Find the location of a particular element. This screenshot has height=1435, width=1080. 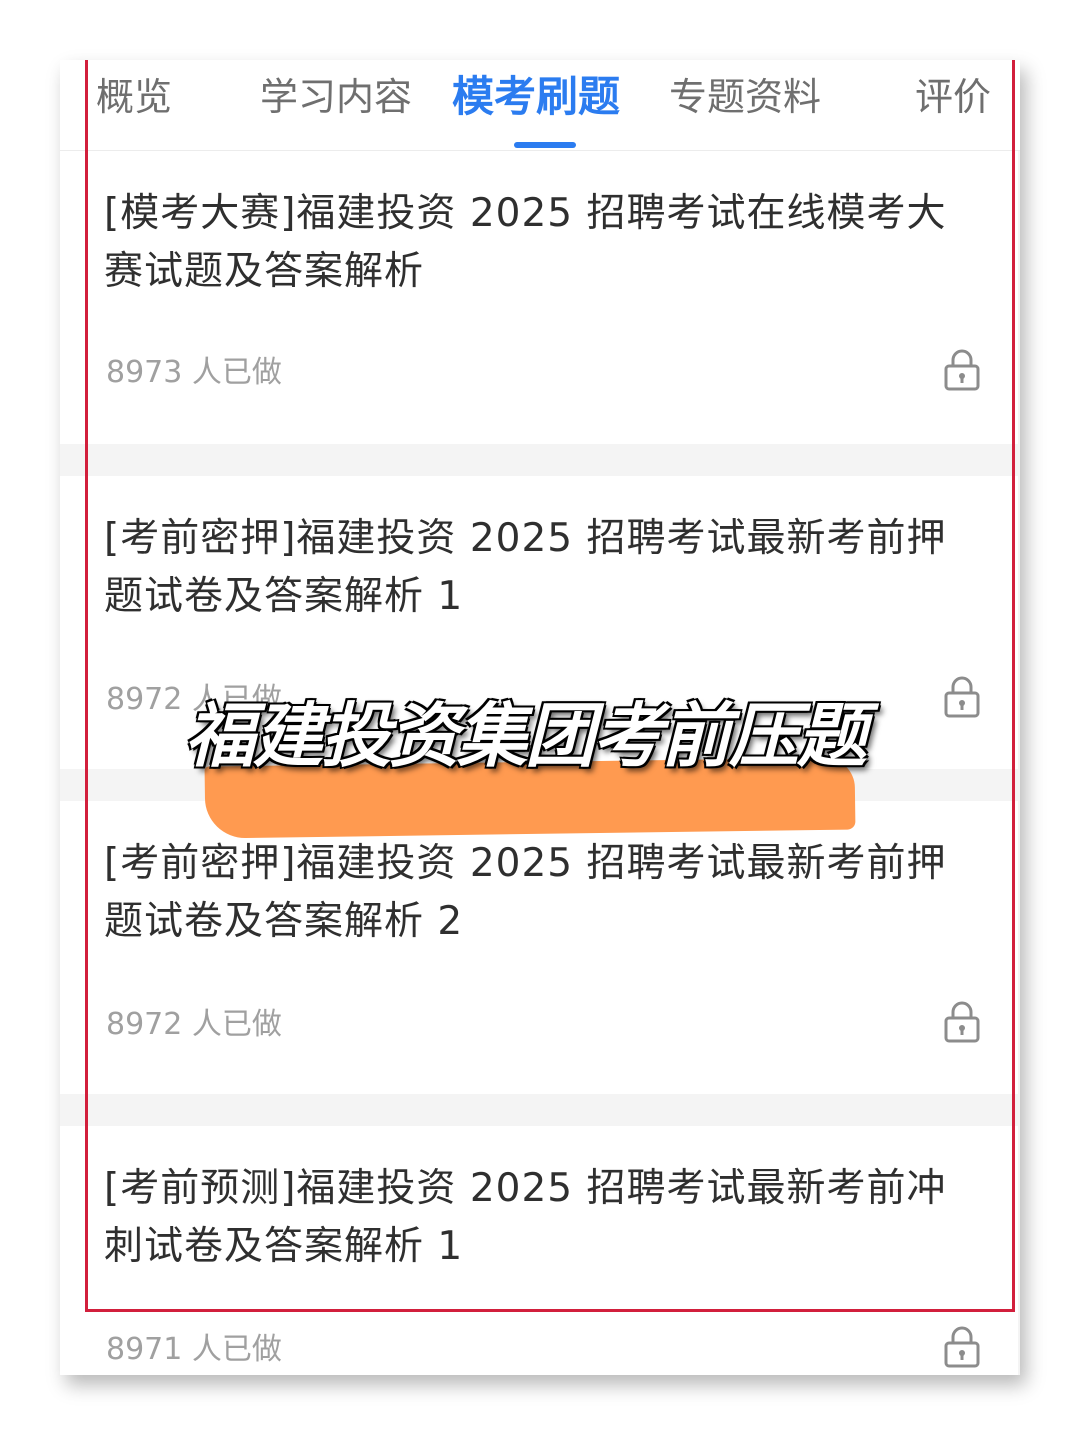

exam-attempt-count: 8972 人已做 is located at coordinates (194, 1024).